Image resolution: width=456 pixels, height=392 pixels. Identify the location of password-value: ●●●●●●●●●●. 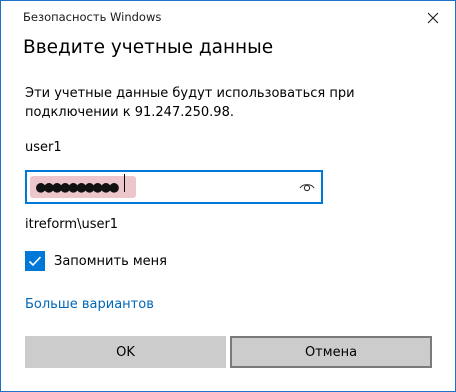
(83, 187).